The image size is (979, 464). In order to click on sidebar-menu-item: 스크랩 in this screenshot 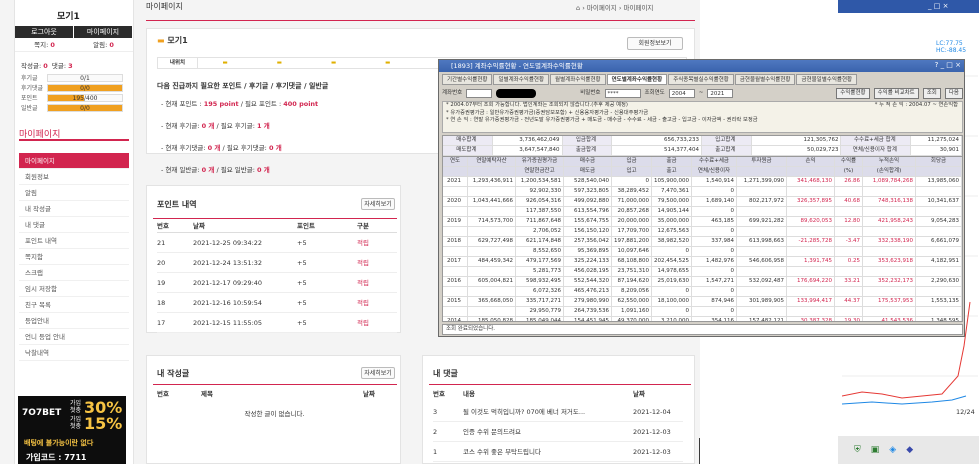, I will do `click(74, 273)`.